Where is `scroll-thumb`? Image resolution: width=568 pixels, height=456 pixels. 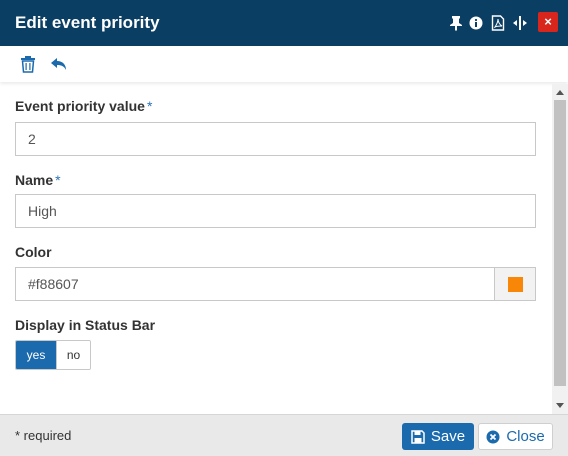
scroll-thumb is located at coordinates (560, 243).